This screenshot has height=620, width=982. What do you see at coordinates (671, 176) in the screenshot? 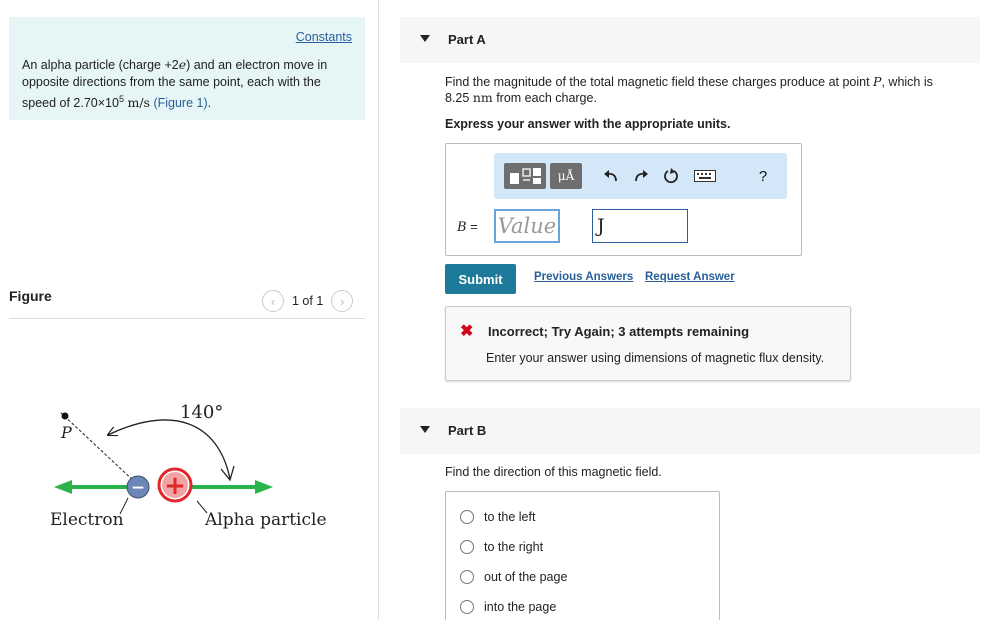
I see `reset-icon` at bounding box center [671, 176].